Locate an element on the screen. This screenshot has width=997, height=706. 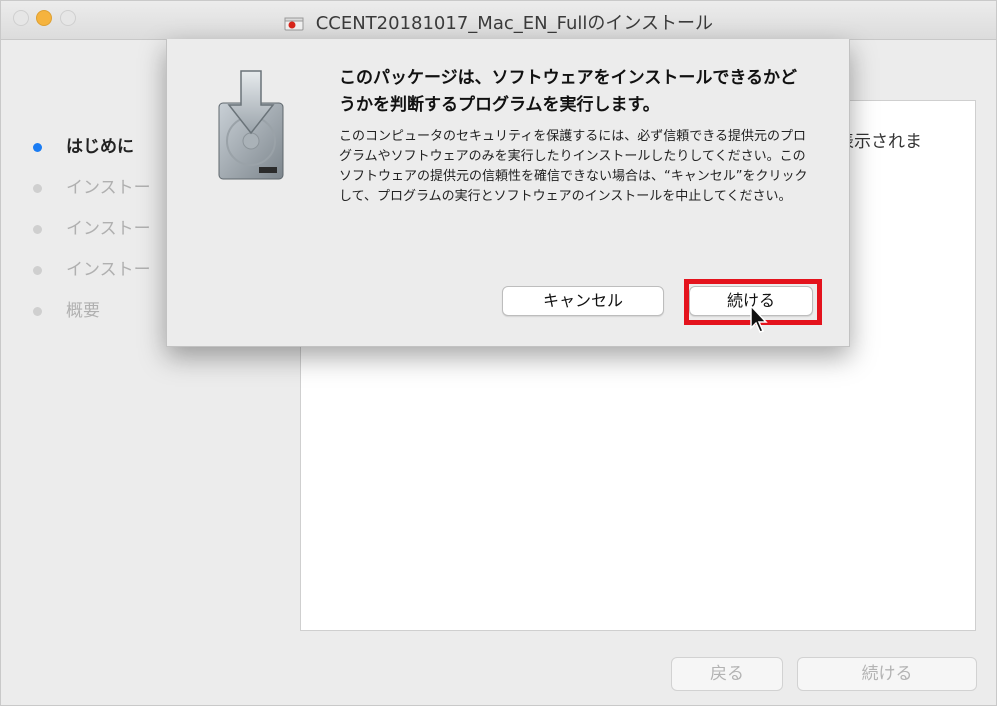
step-label: はじめに is located at coordinates (100, 147).